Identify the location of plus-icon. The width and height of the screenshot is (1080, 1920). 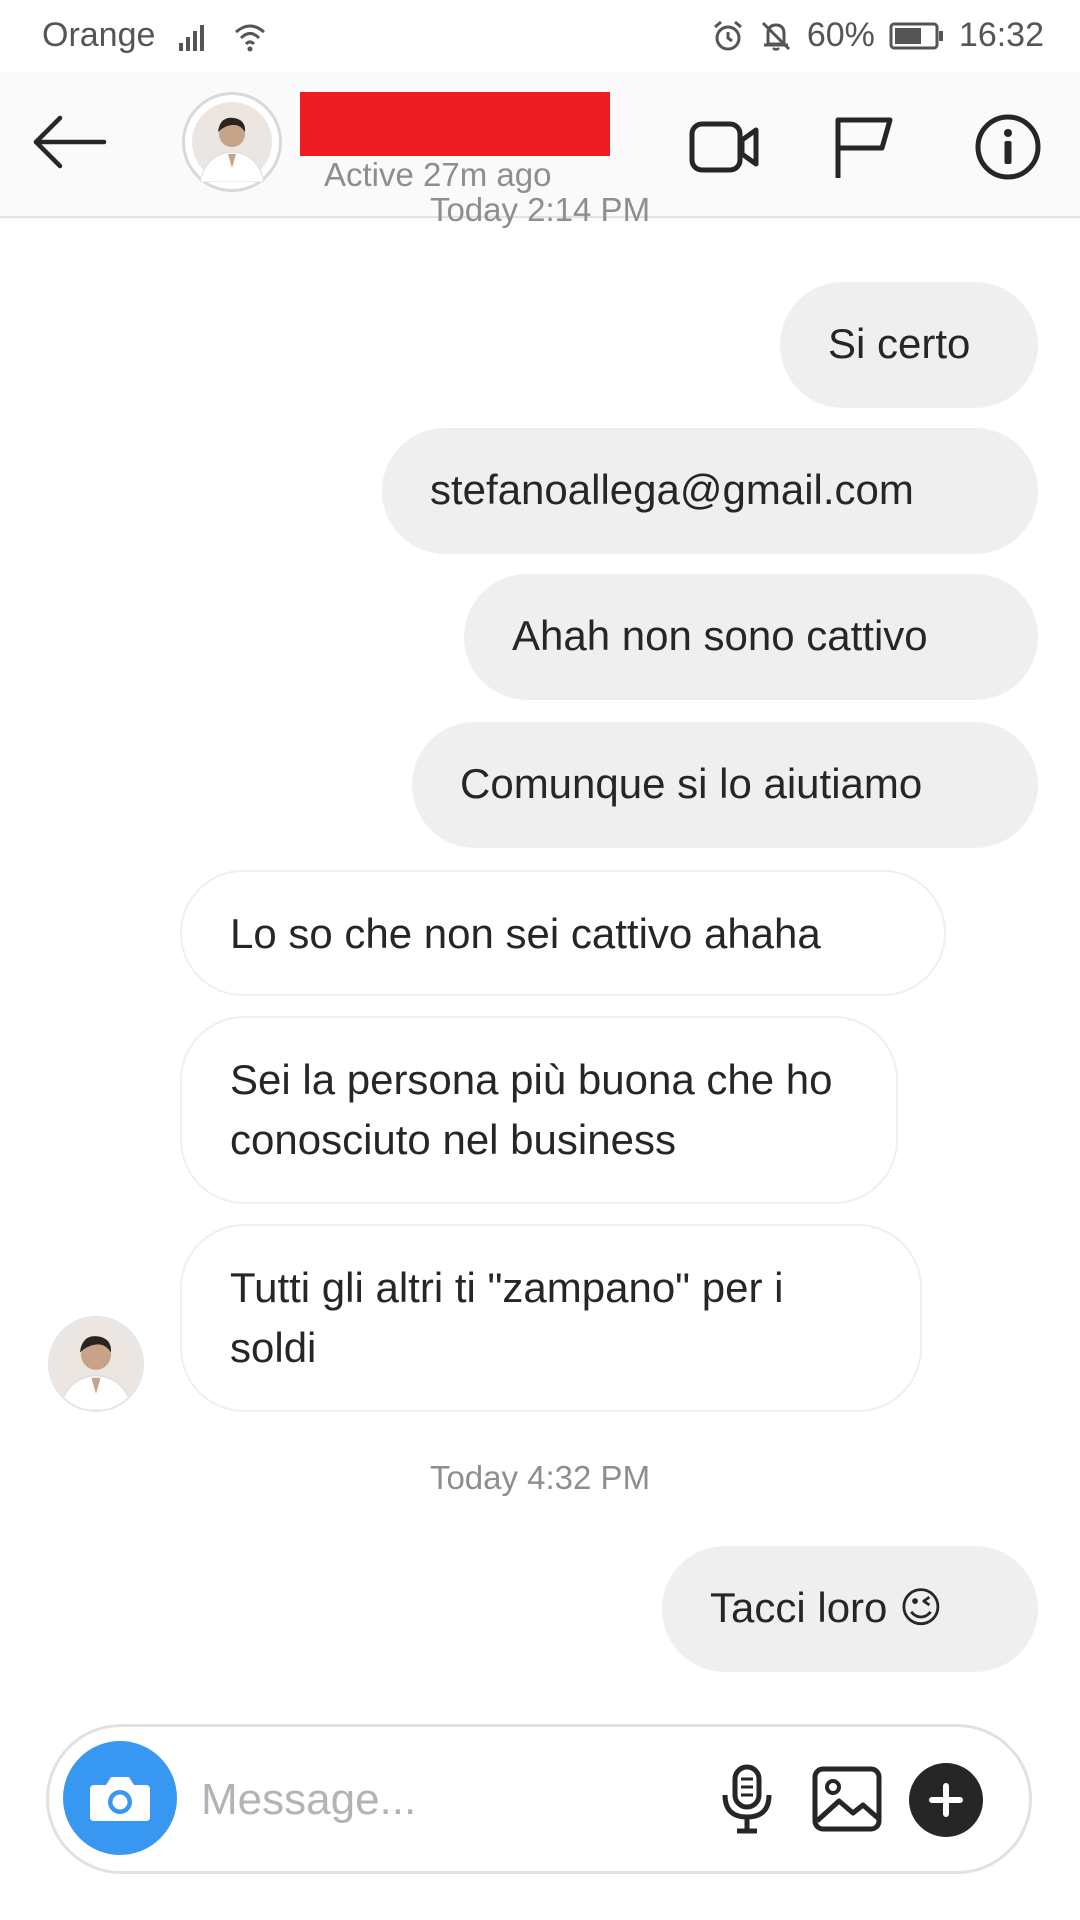
(946, 1800).